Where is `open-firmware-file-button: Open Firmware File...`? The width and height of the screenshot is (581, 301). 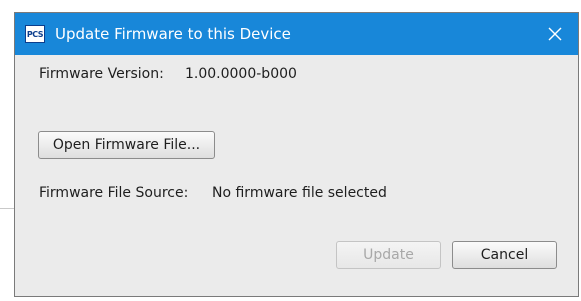
open-firmware-file-button: Open Firmware File... is located at coordinates (126, 145).